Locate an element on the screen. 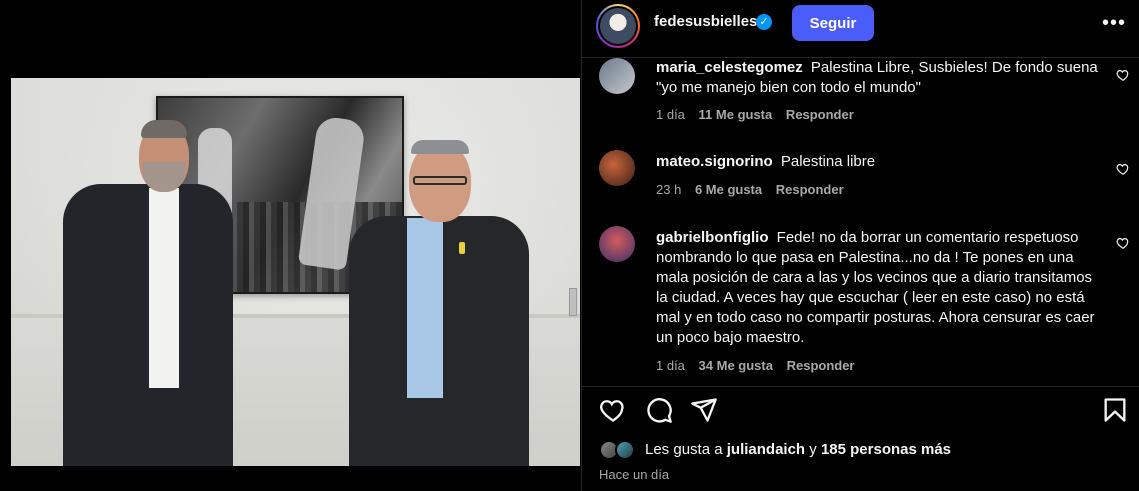 This screenshot has width=1139, height=491. verified-badge-icon: ✓ is located at coordinates (764, 22).